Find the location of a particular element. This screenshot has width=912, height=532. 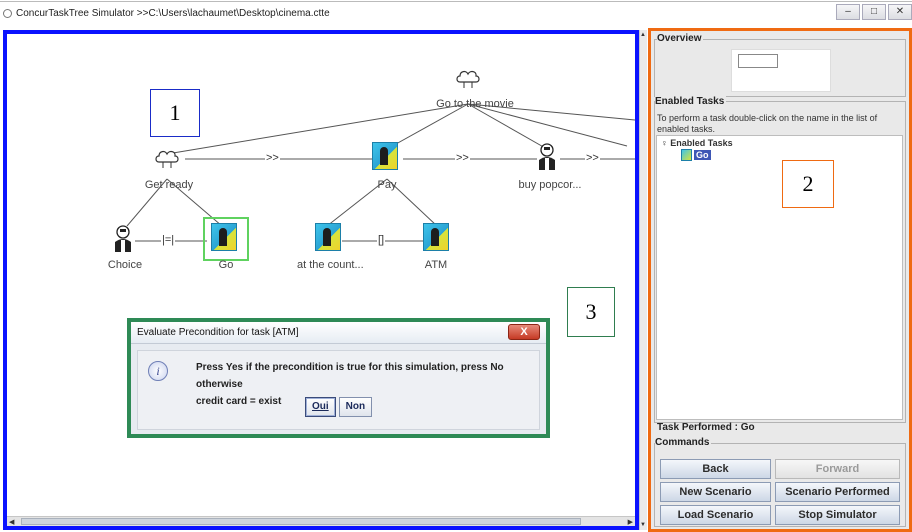

task-node-pay is located at coordinates (387, 157).